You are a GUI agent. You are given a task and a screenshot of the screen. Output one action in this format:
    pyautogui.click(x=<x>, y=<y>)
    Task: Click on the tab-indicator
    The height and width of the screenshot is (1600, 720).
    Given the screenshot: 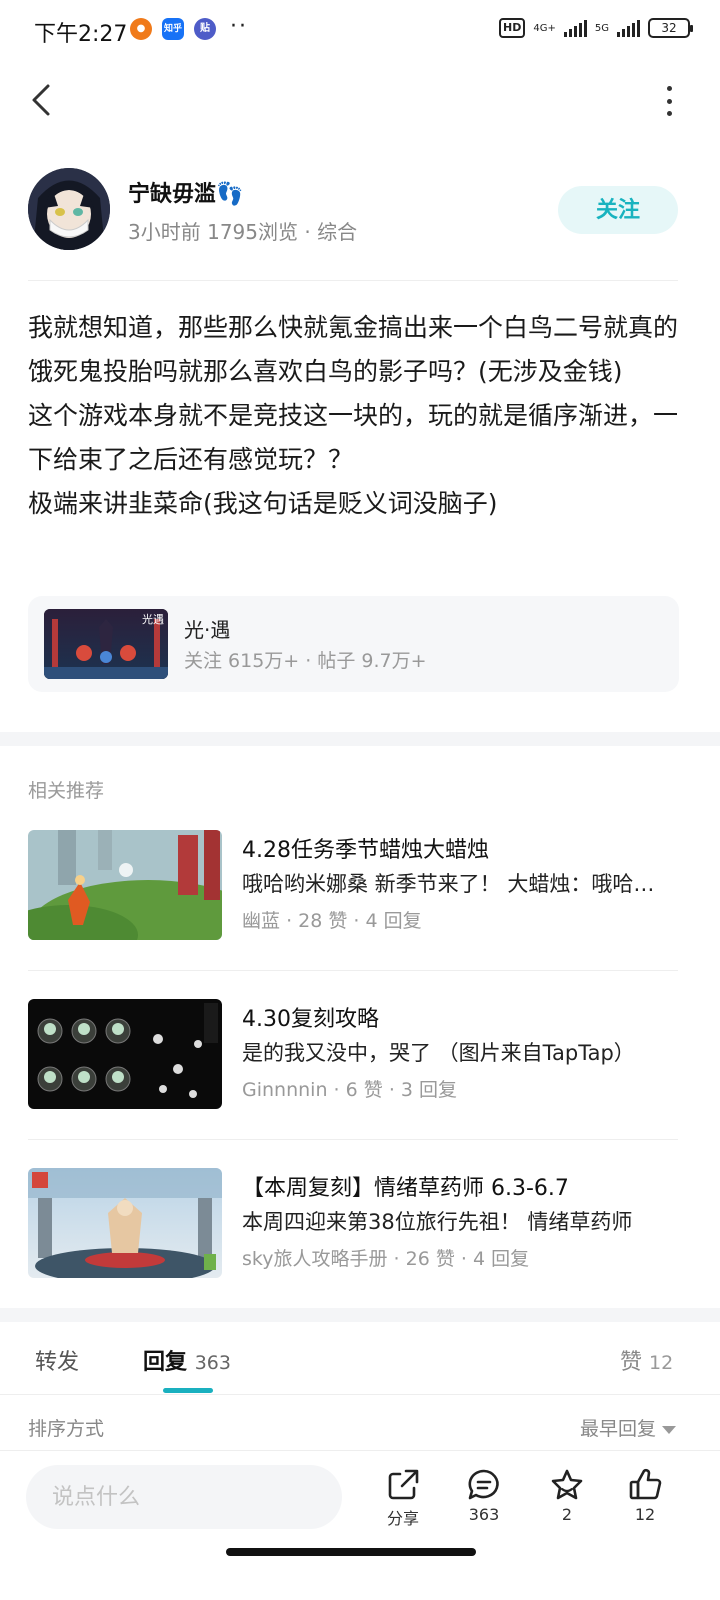 What is the action you would take?
    pyautogui.click(x=188, y=1390)
    